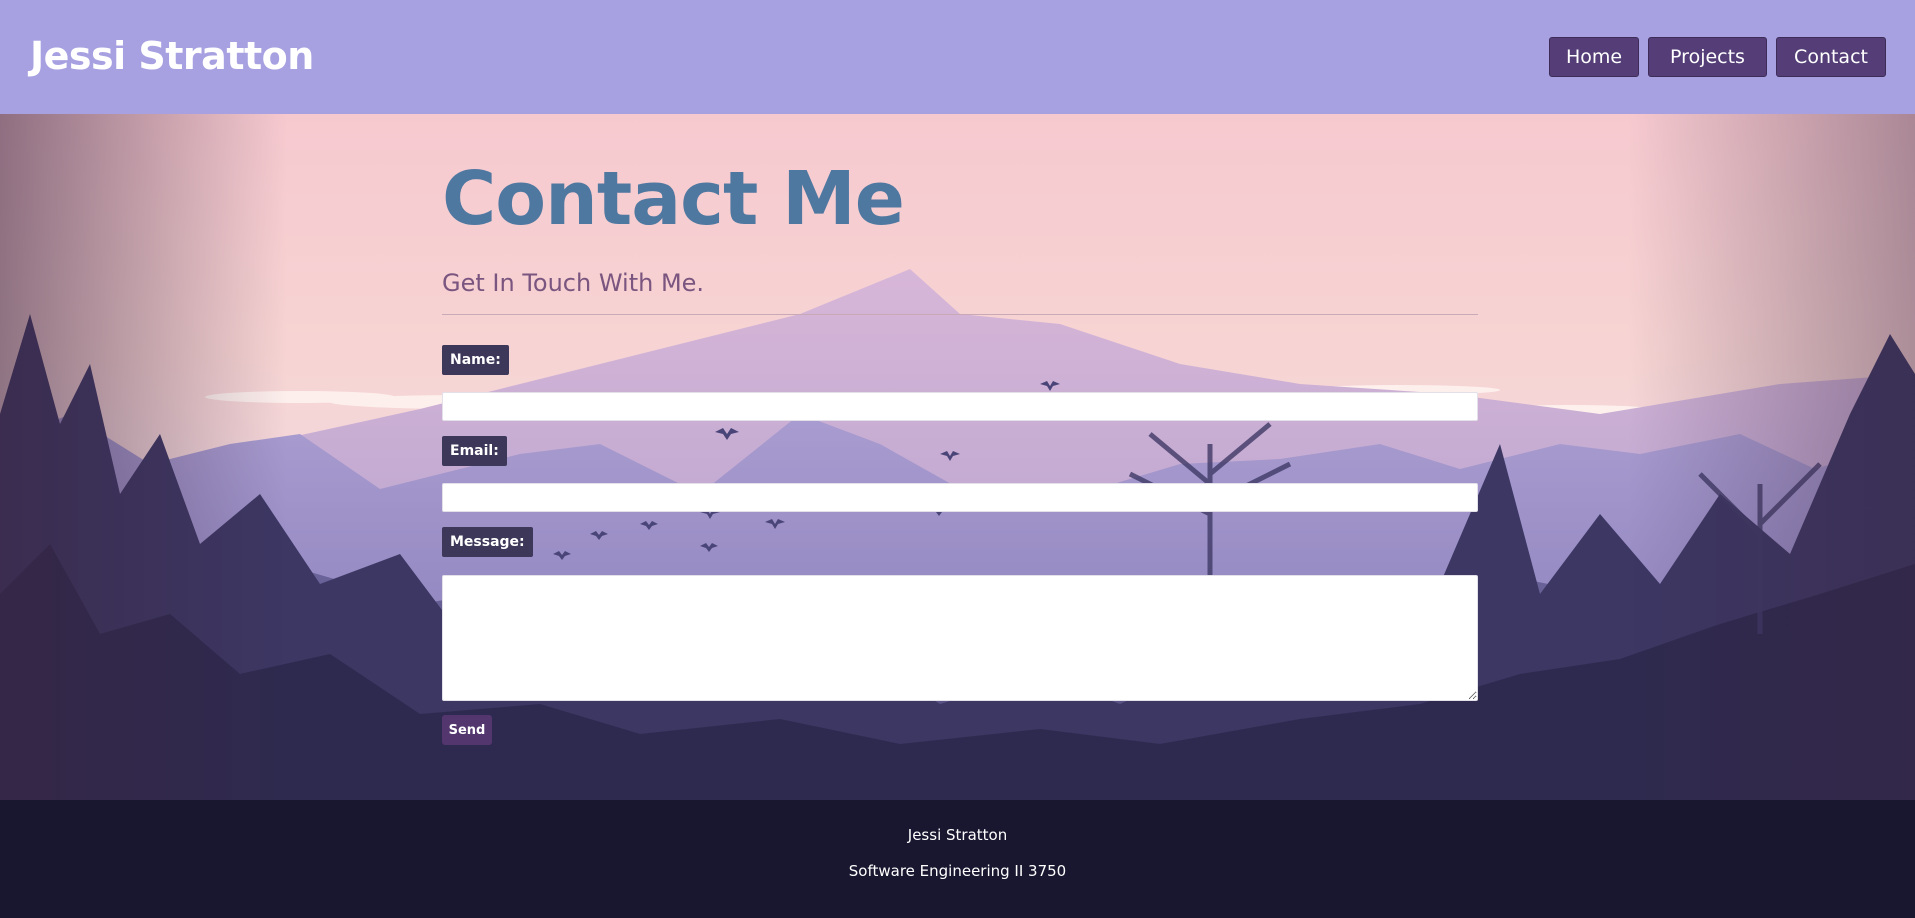  Describe the element at coordinates (474, 451) in the screenshot. I see `email-label: Email:` at that location.